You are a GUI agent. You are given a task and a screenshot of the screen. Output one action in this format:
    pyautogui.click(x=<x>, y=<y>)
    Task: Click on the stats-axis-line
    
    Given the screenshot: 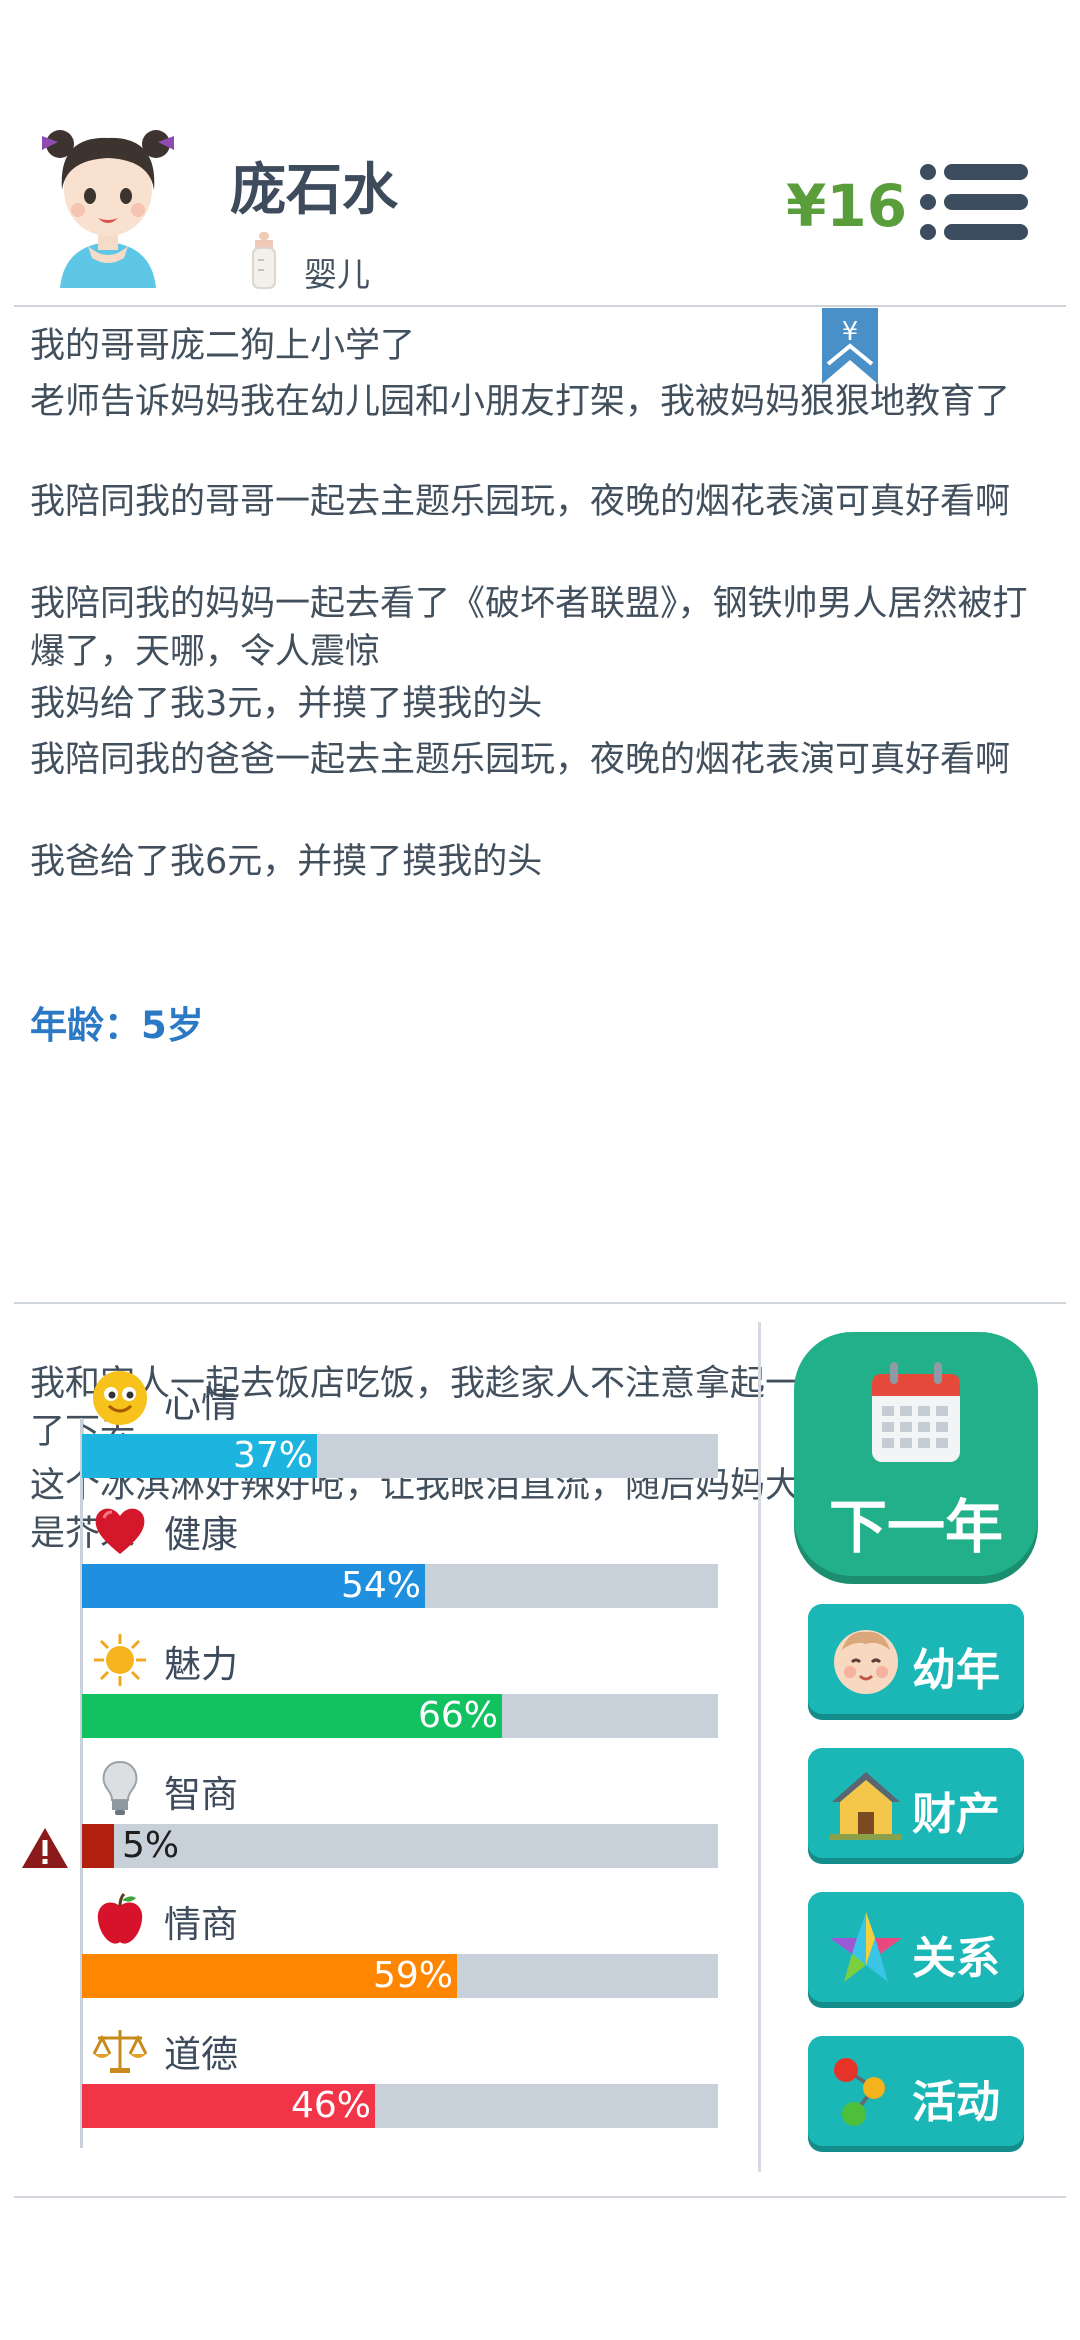 What is the action you would take?
    pyautogui.click(x=81, y=1783)
    